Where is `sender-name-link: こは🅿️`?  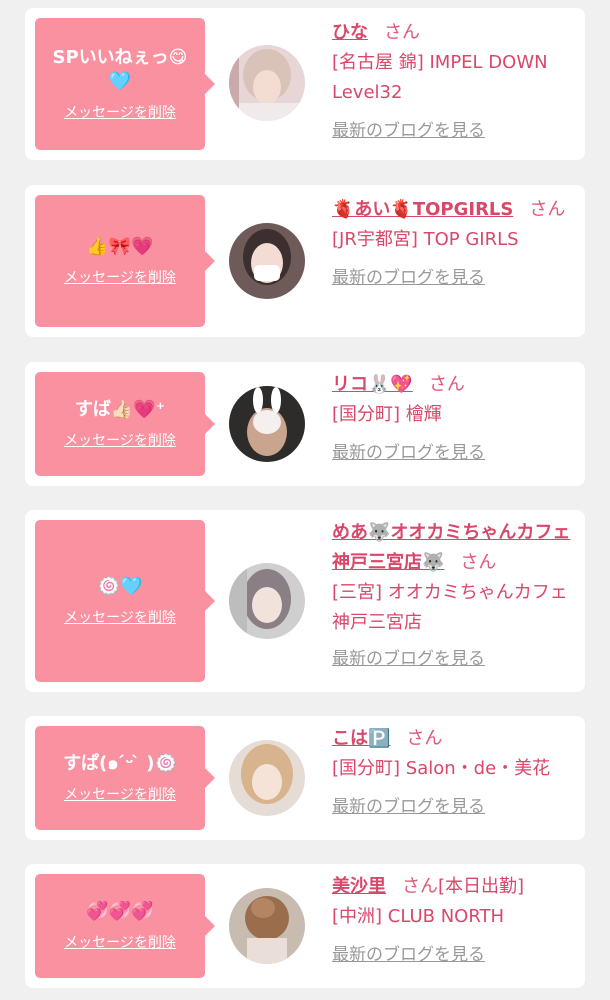
sender-name-link: こは🅿️ is located at coordinates (361, 738).